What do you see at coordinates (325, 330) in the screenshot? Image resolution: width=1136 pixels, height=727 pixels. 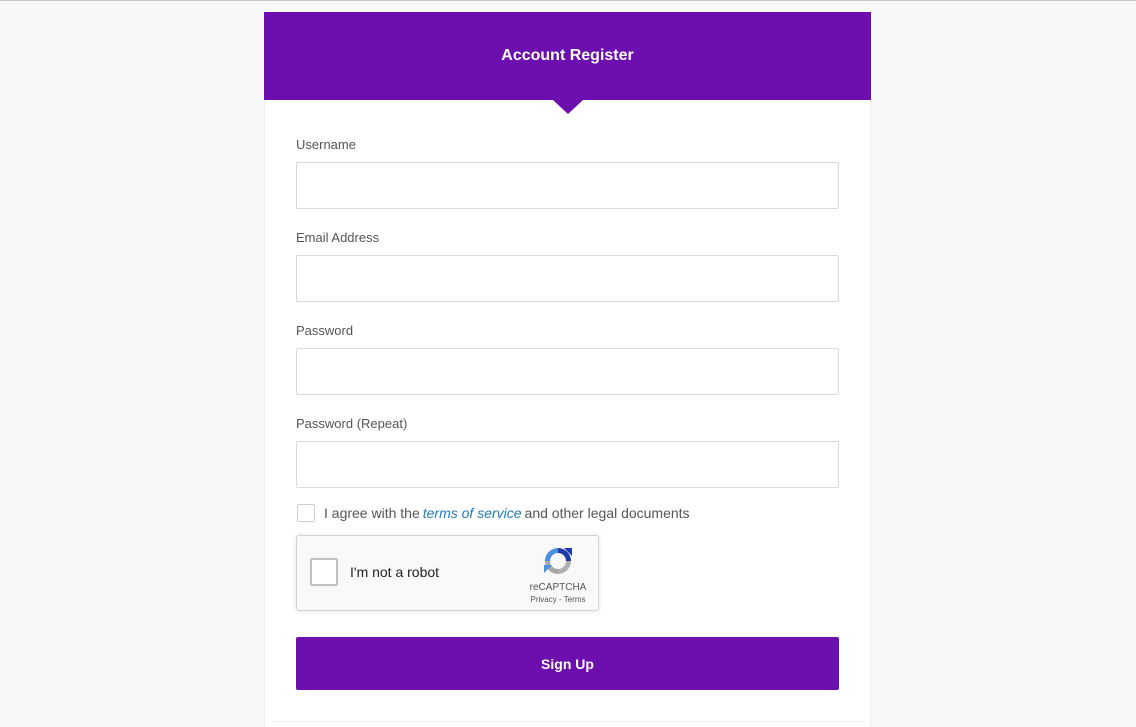 I see `password-label: Password` at bounding box center [325, 330].